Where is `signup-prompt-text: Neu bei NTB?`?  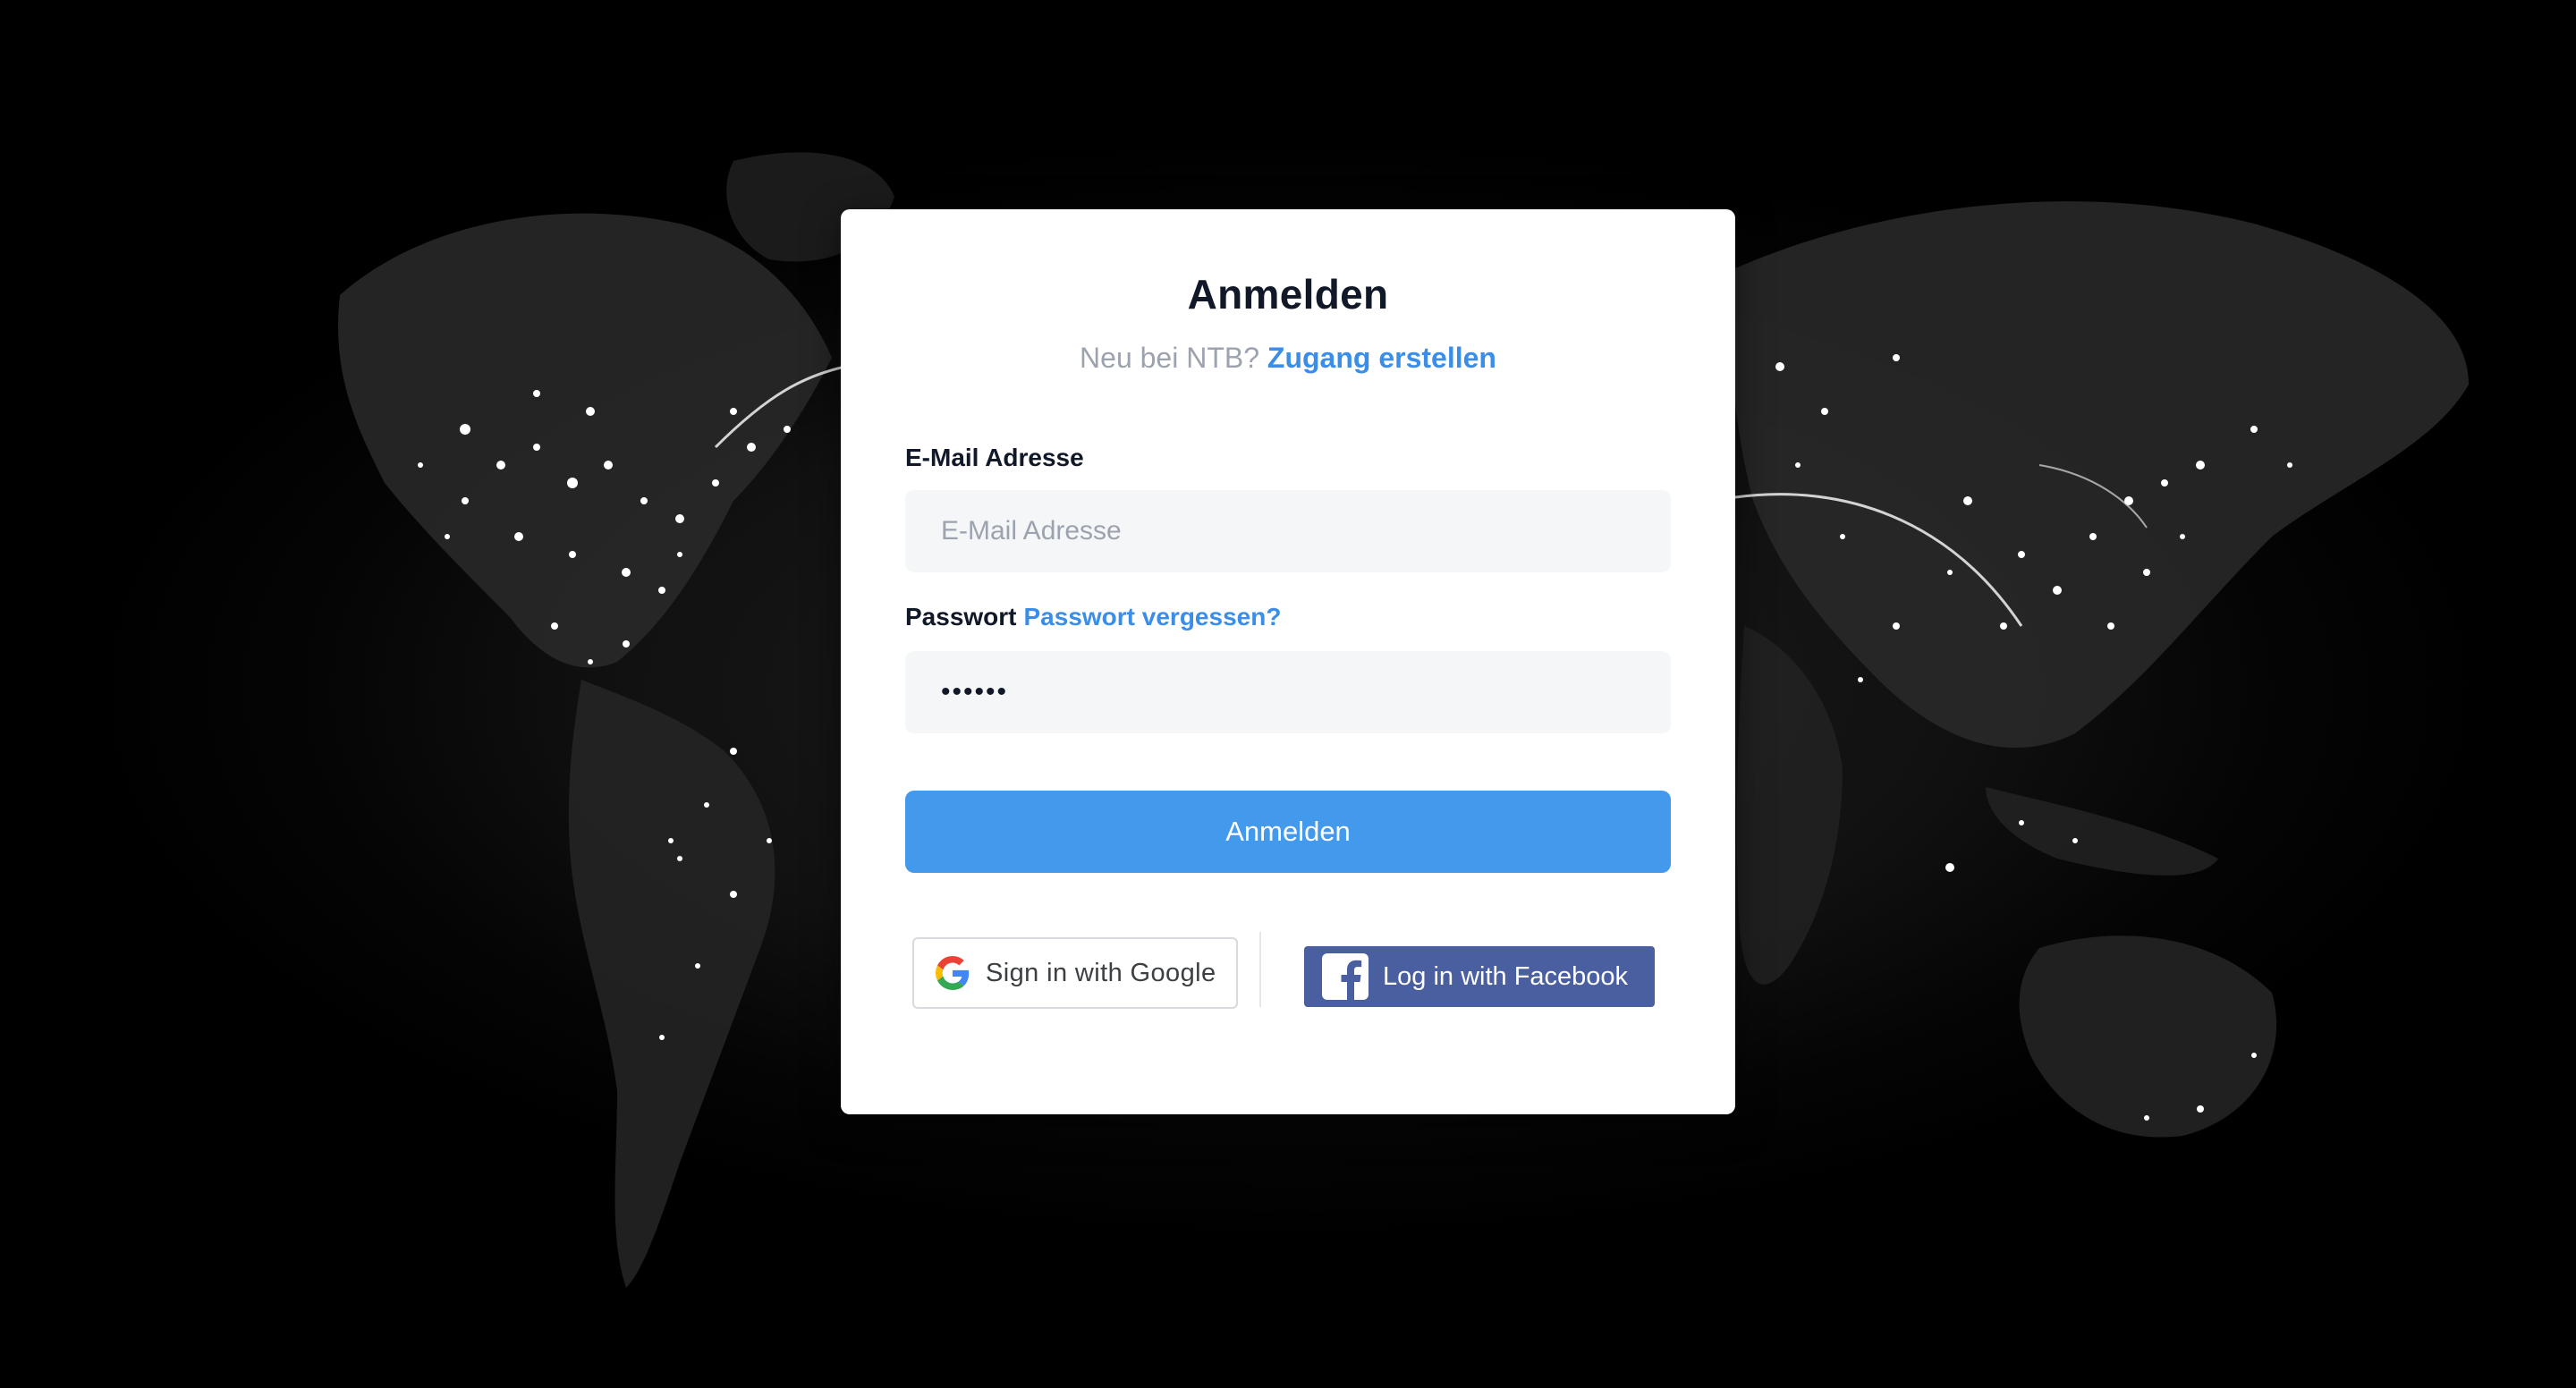
signup-prompt-text: Neu bei NTB? is located at coordinates (1170, 358).